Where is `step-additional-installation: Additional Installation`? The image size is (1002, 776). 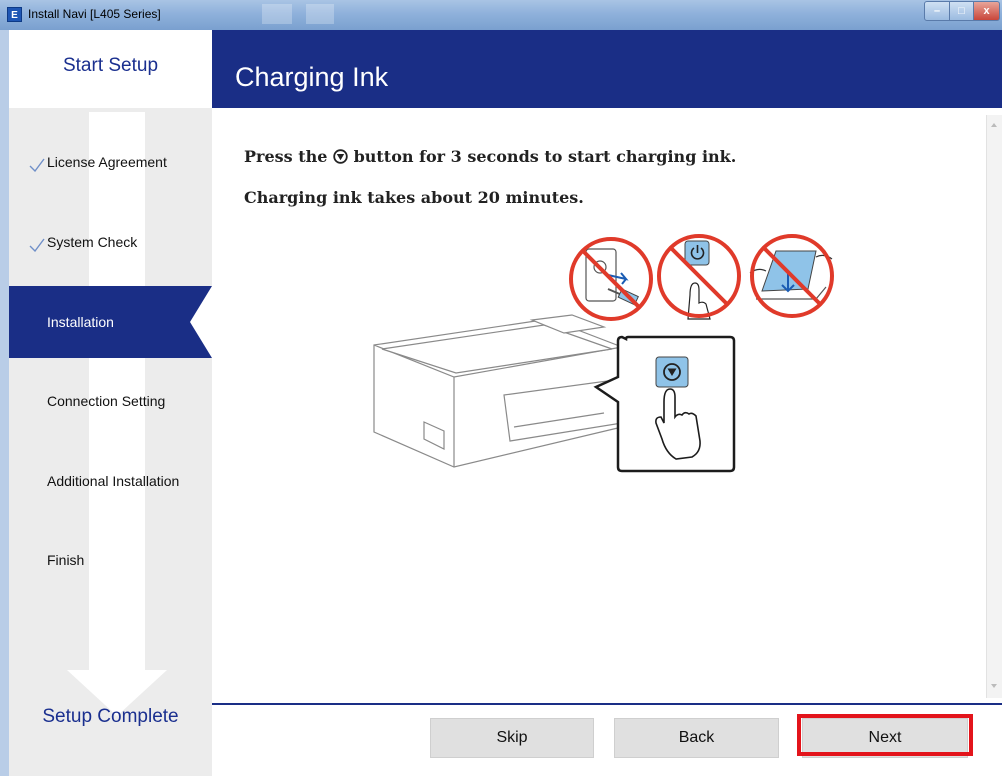 step-additional-installation: Additional Installation is located at coordinates (110, 481).